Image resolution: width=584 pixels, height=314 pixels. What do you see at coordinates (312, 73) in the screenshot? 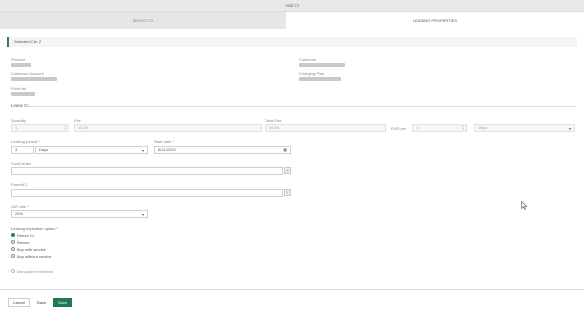
I see `charging-plan-label: Charging Plan` at bounding box center [312, 73].